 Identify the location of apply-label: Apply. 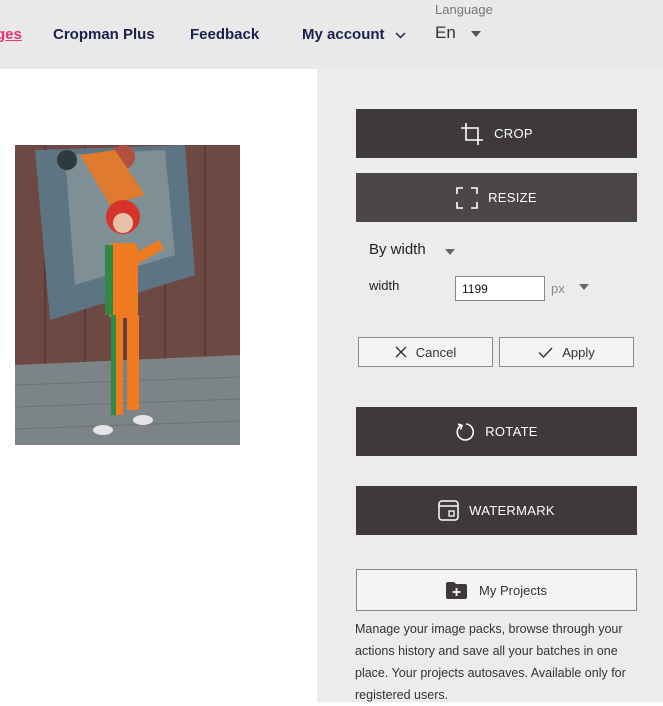
(578, 352).